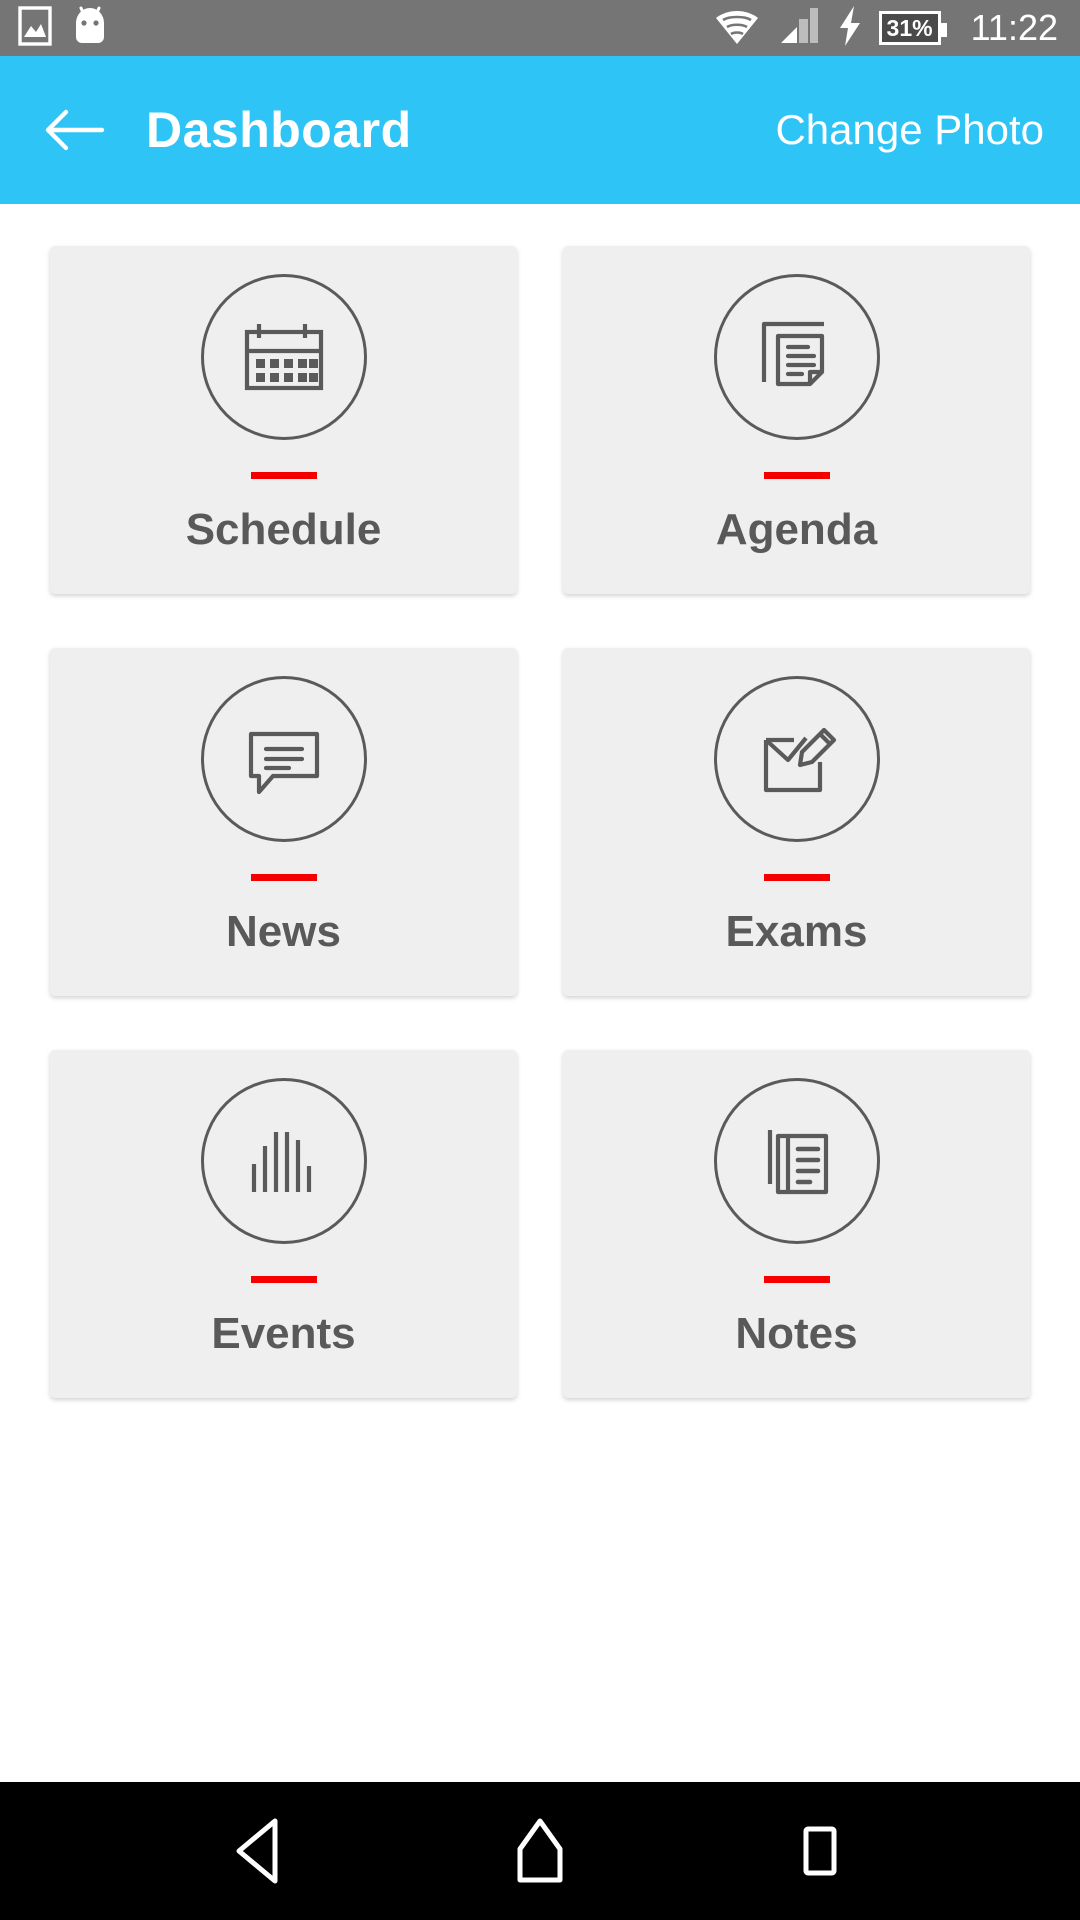  What do you see at coordinates (75, 130) in the screenshot?
I see `back-button` at bounding box center [75, 130].